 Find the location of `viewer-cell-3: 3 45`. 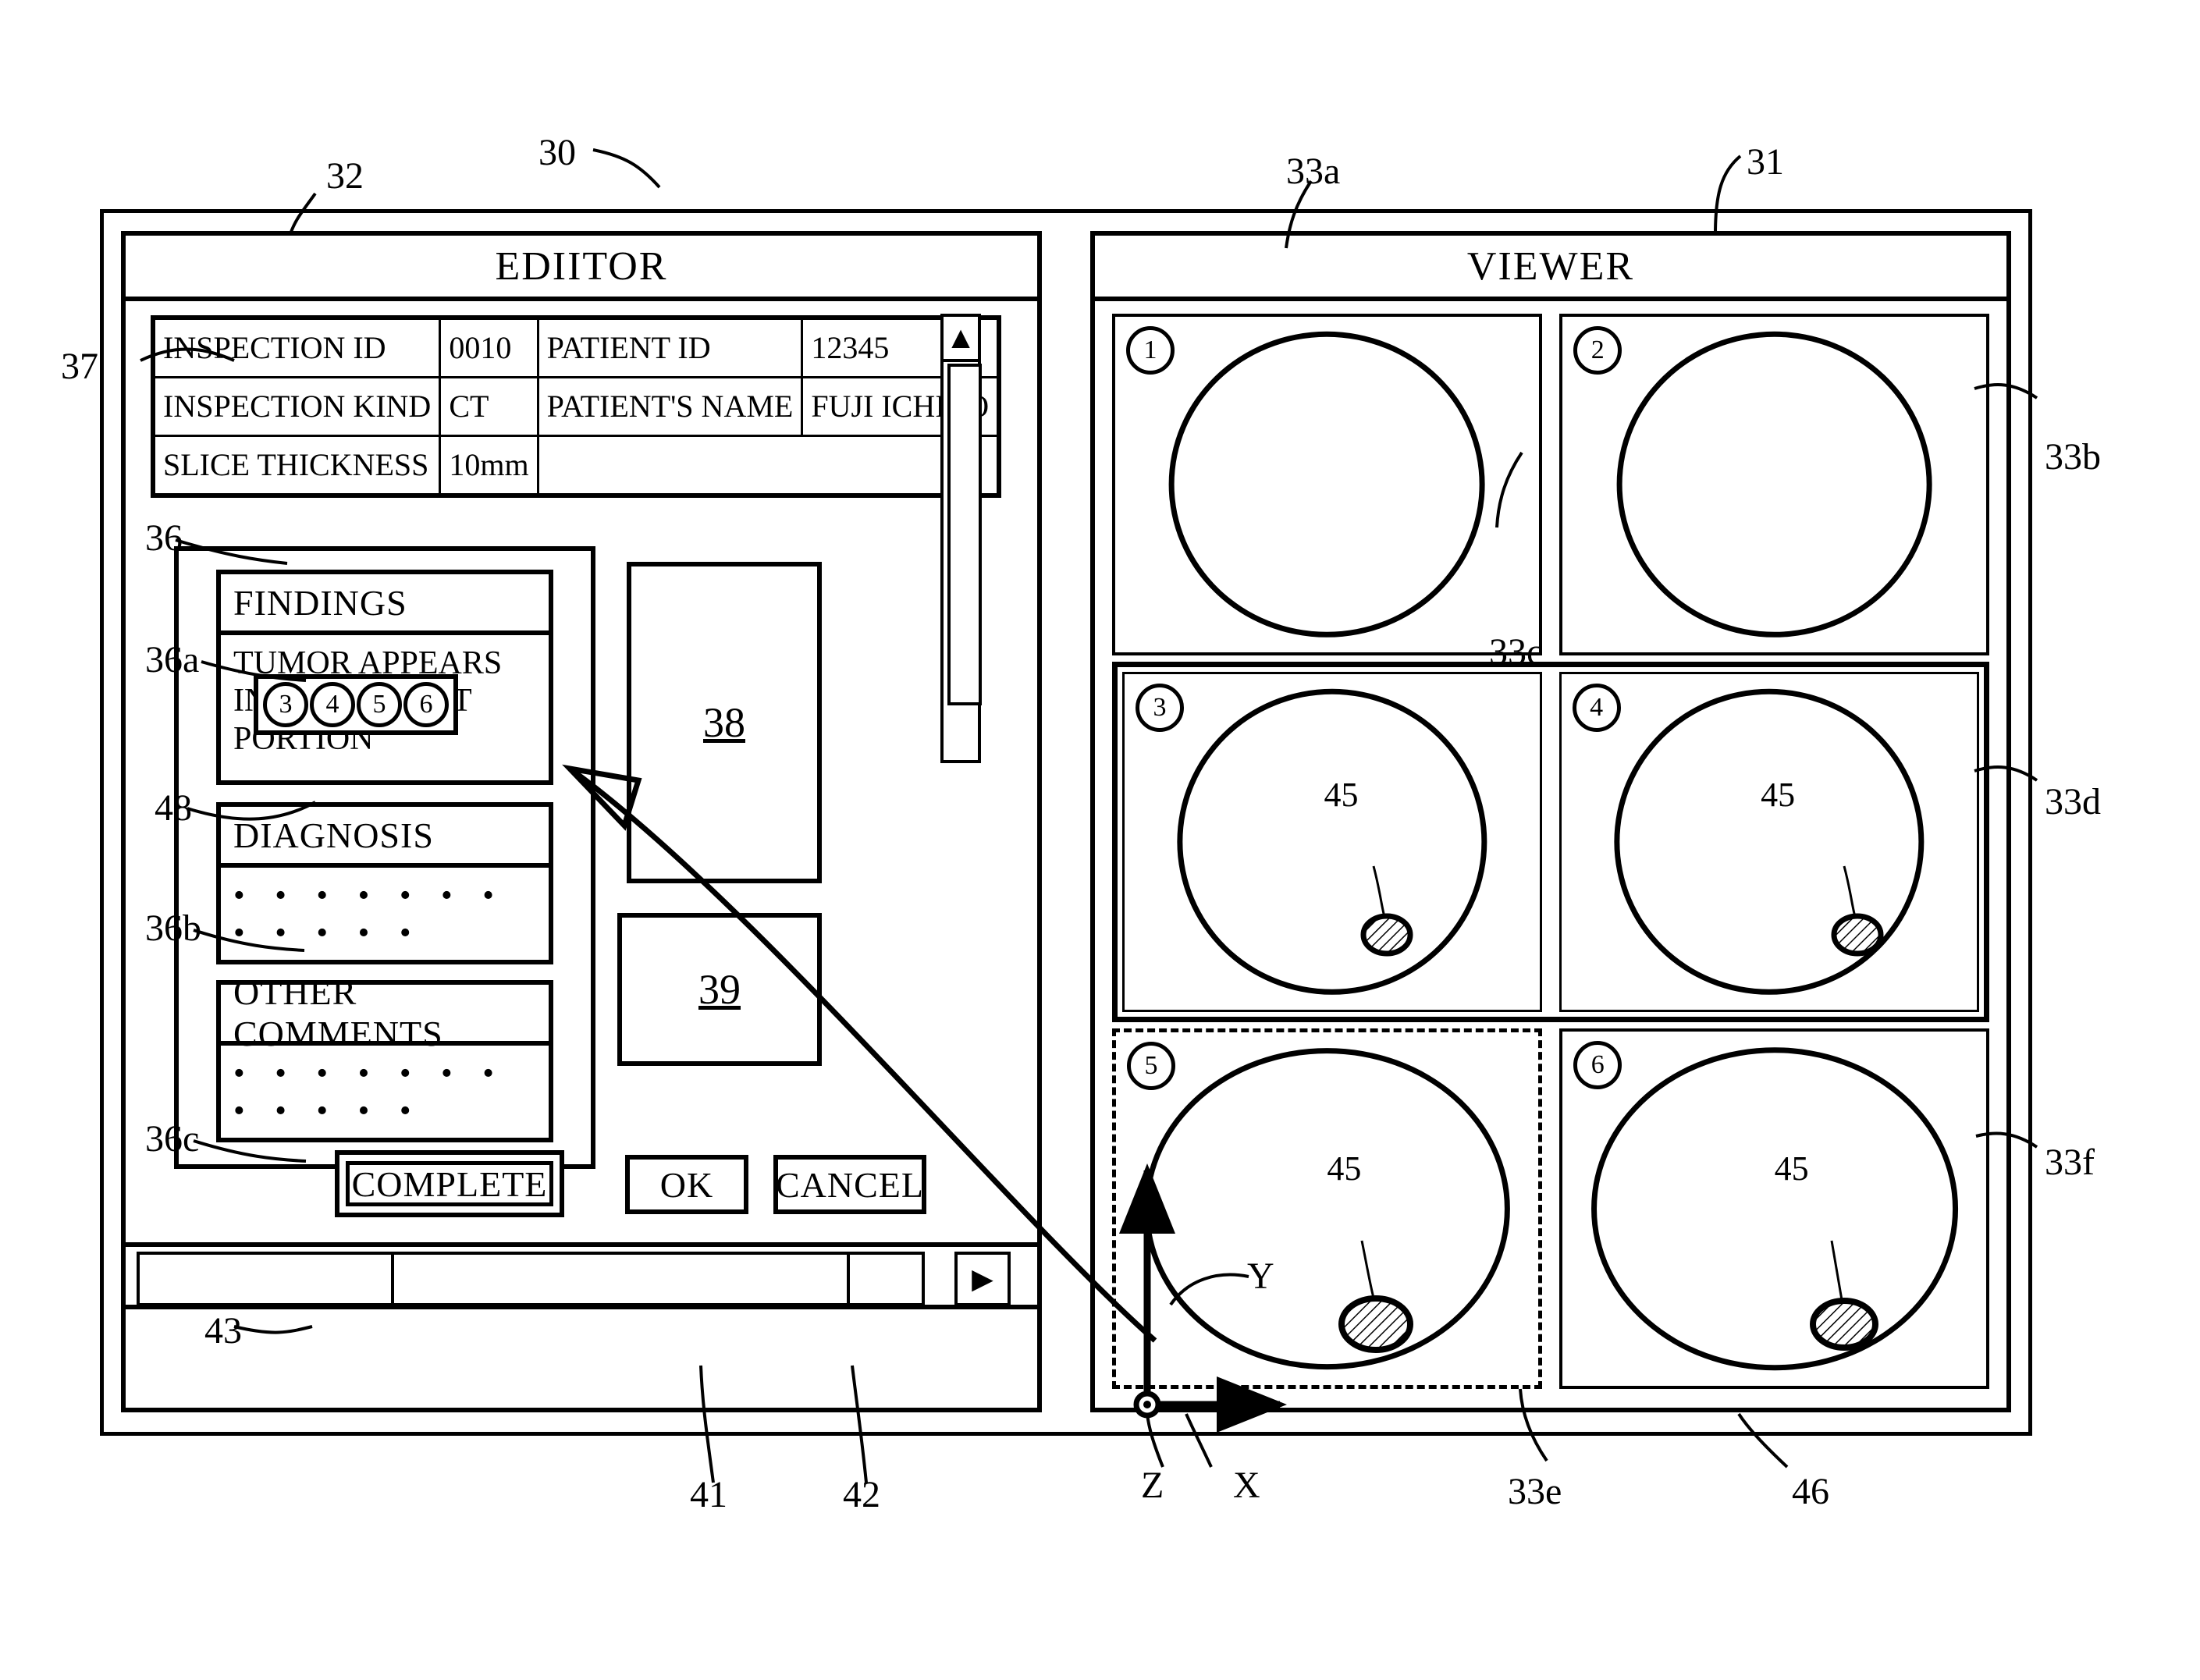

viewer-cell-3: 3 45 is located at coordinates (1332, 842).